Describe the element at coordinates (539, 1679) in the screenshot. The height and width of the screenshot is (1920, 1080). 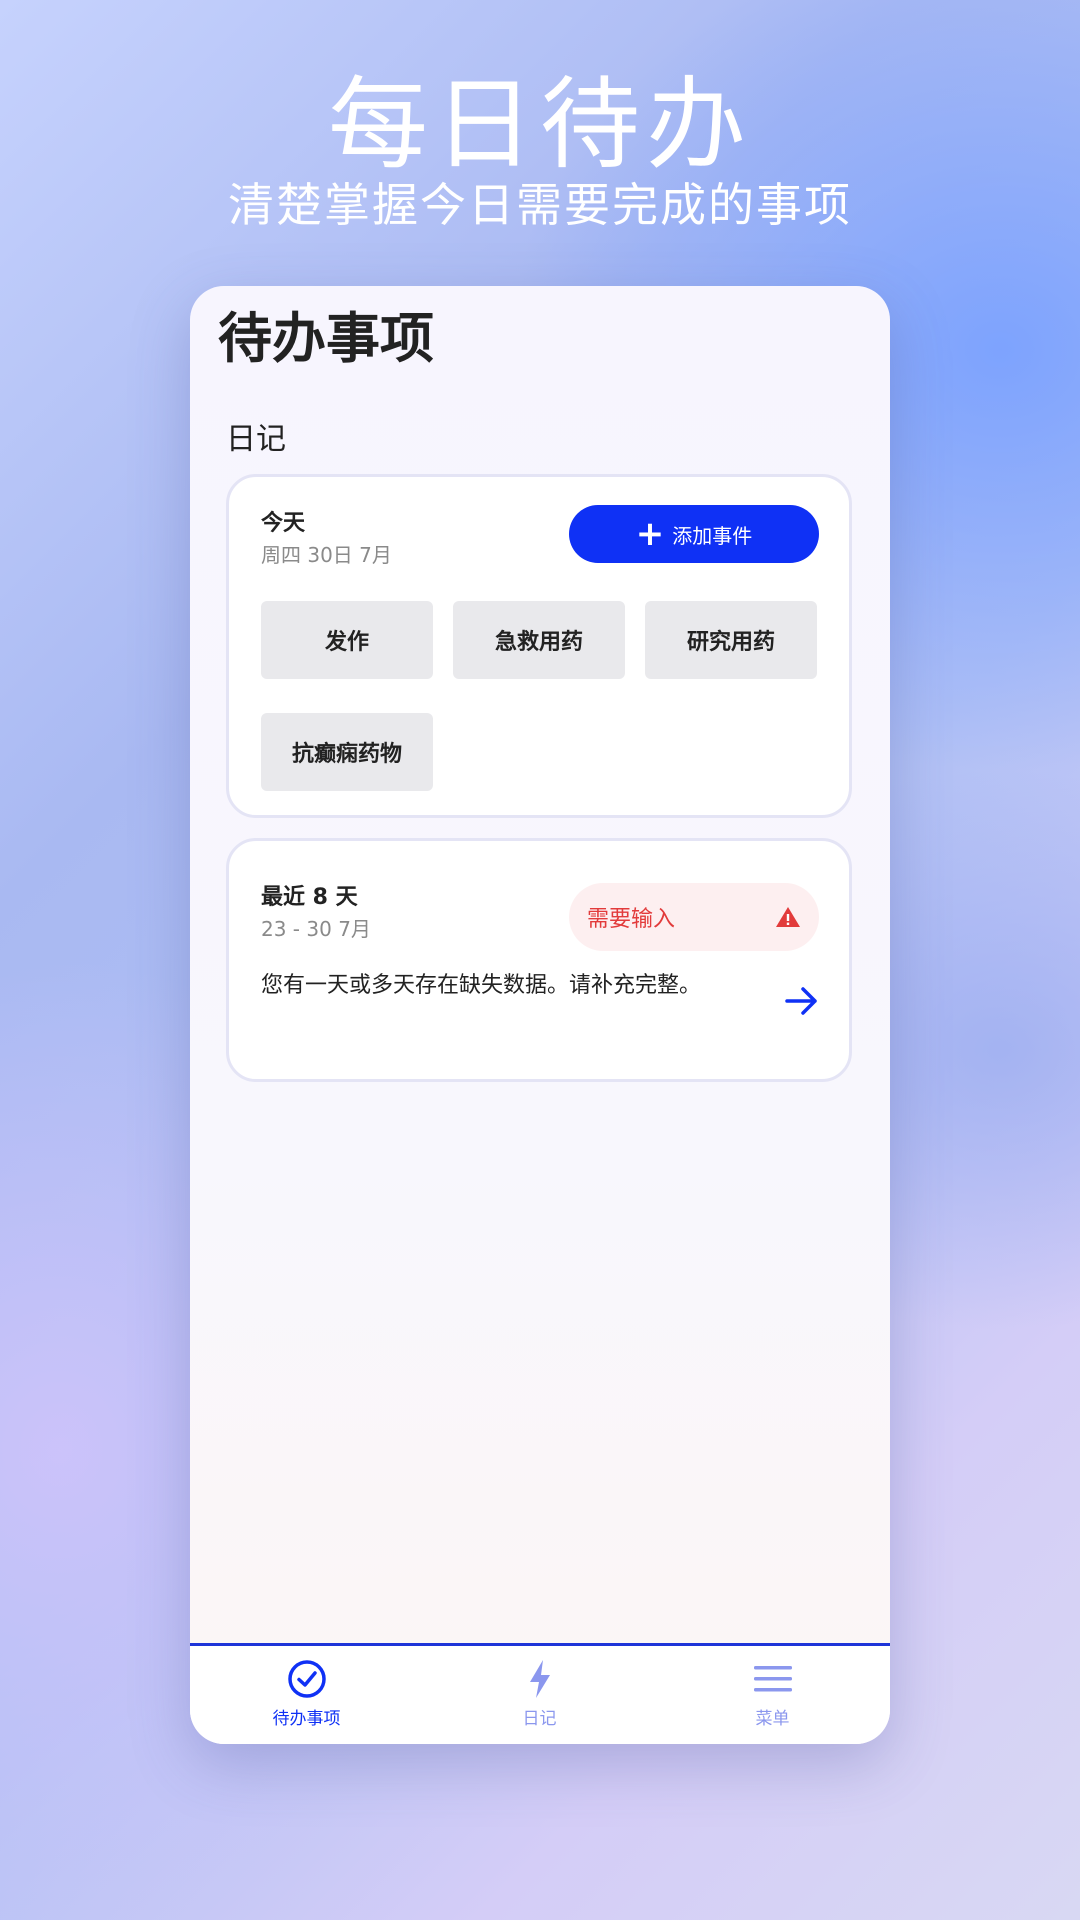
I see `lightning-icon` at that location.